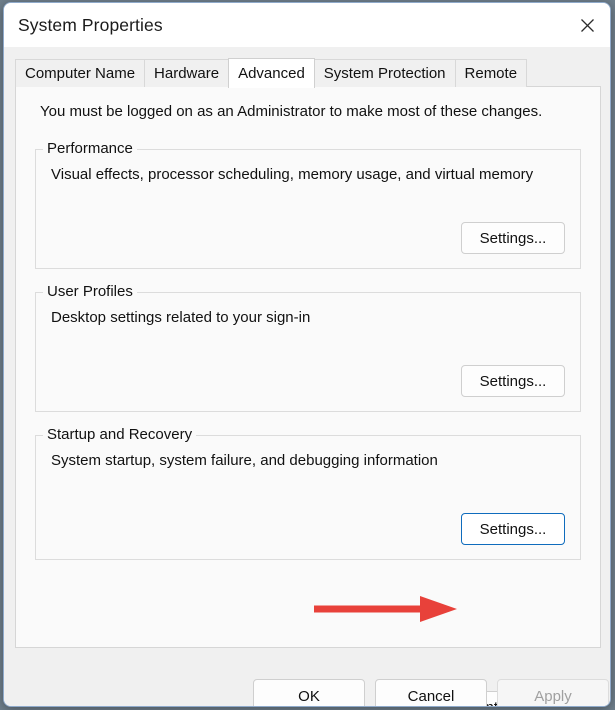 The width and height of the screenshot is (615, 710). What do you see at coordinates (181, 317) in the screenshot?
I see `user-profiles-description: Desktop settings related to your sign-in` at bounding box center [181, 317].